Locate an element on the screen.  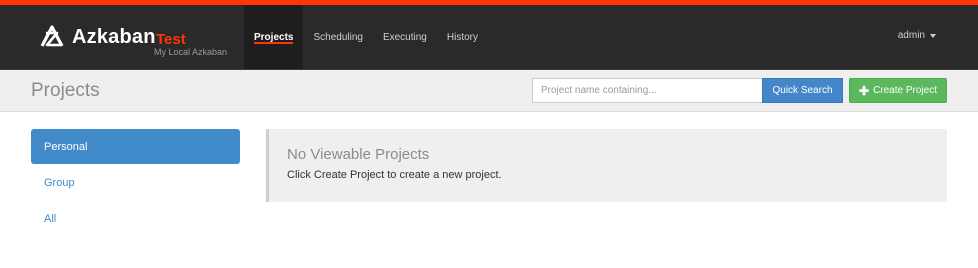
nav-item-history: History is located at coordinates (462, 37).